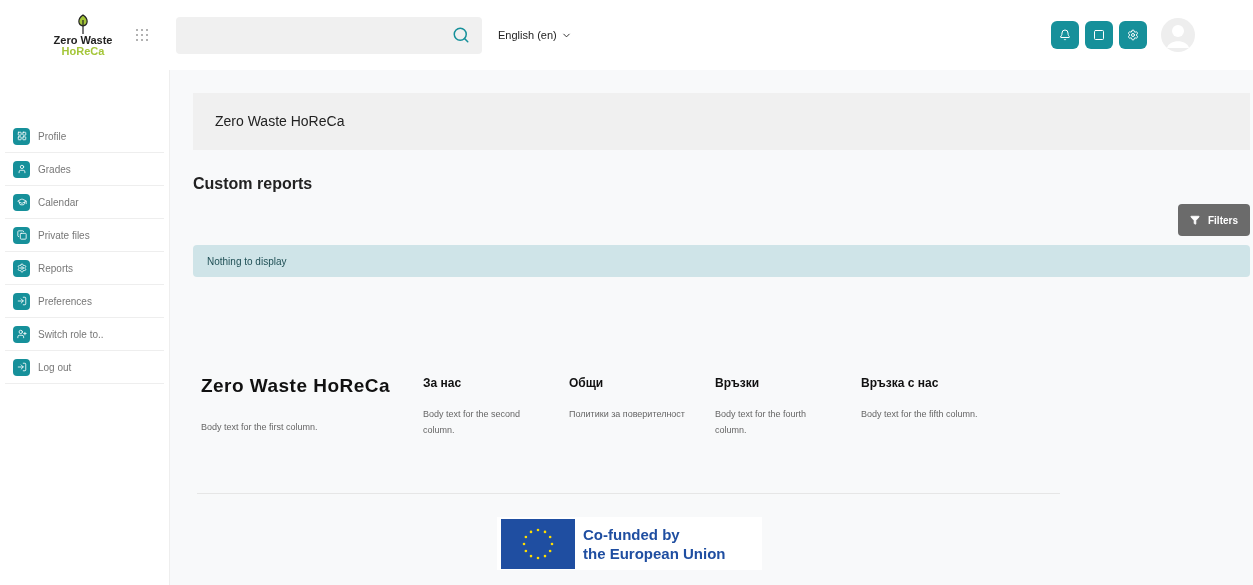 This screenshot has height=585, width=1253. I want to click on filters-button: Filters, so click(1214, 220).